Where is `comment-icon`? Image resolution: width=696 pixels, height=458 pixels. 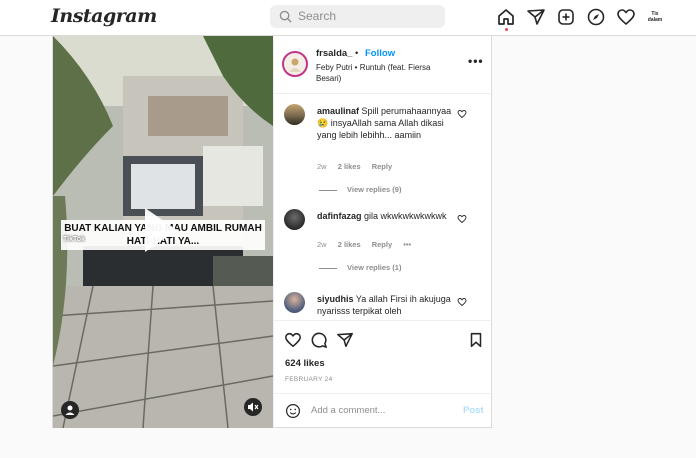
comment-icon is located at coordinates (319, 340).